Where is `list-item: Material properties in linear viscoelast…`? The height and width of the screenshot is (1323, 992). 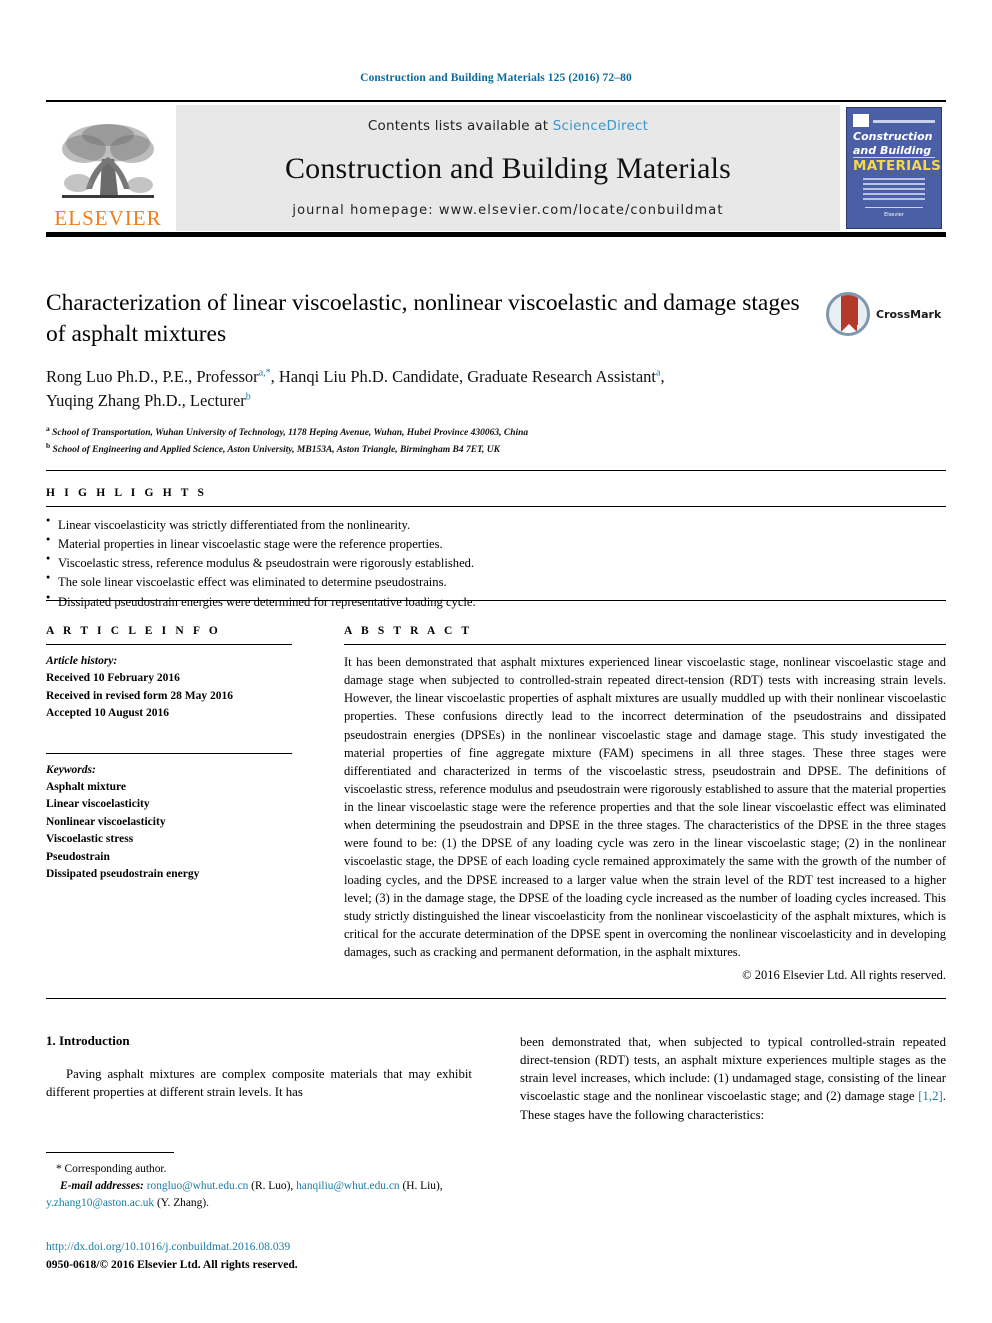
list-item: Material properties in linear viscoelast… is located at coordinates (496, 544).